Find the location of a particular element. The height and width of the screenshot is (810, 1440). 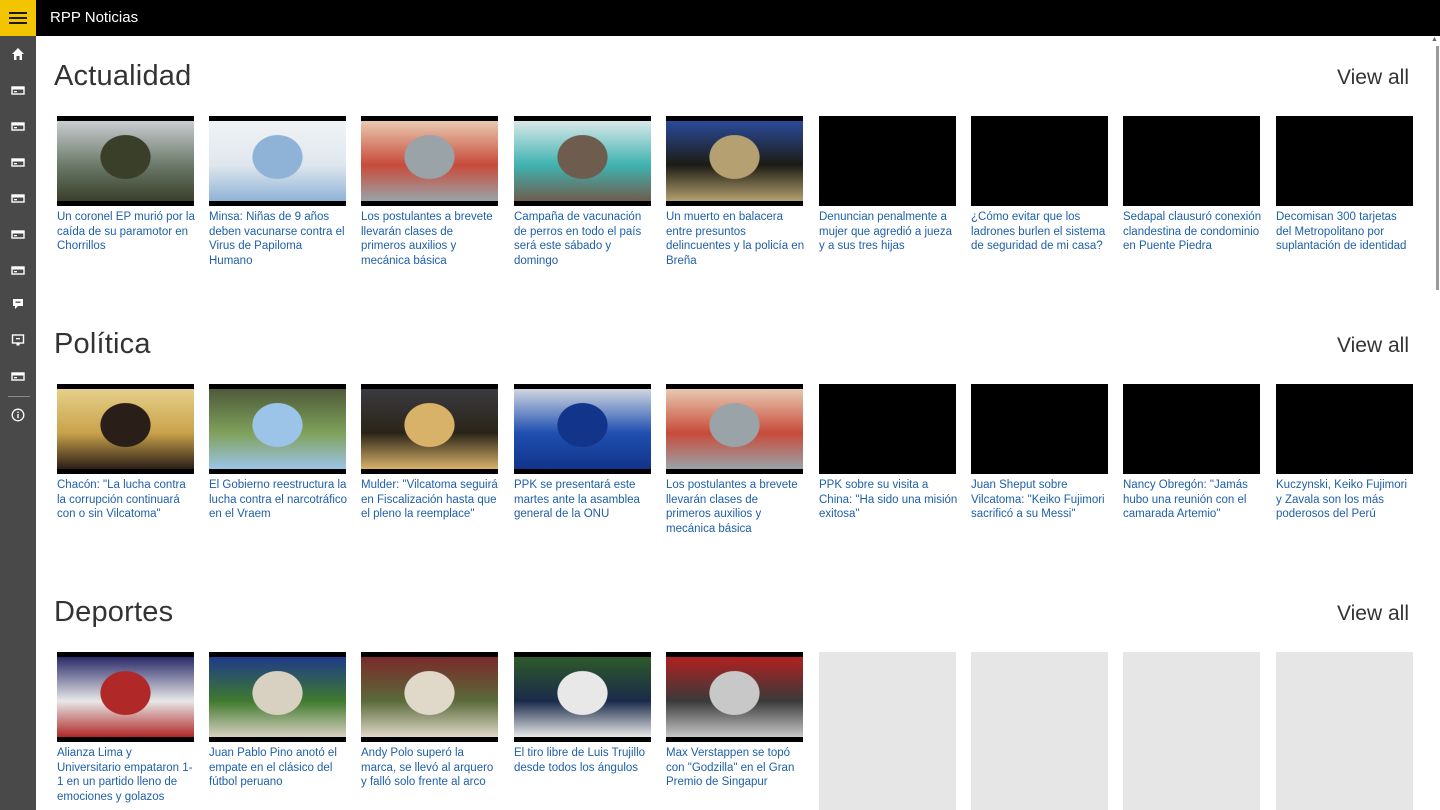

home-icon is located at coordinates (18, 54).